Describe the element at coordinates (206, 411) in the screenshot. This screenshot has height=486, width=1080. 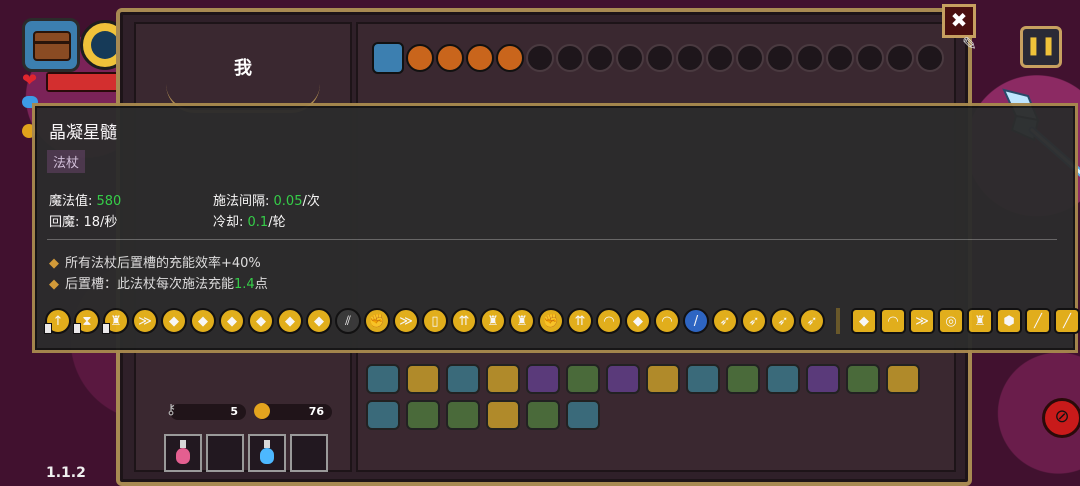
I see `key-counter: ⚷ 5` at that location.